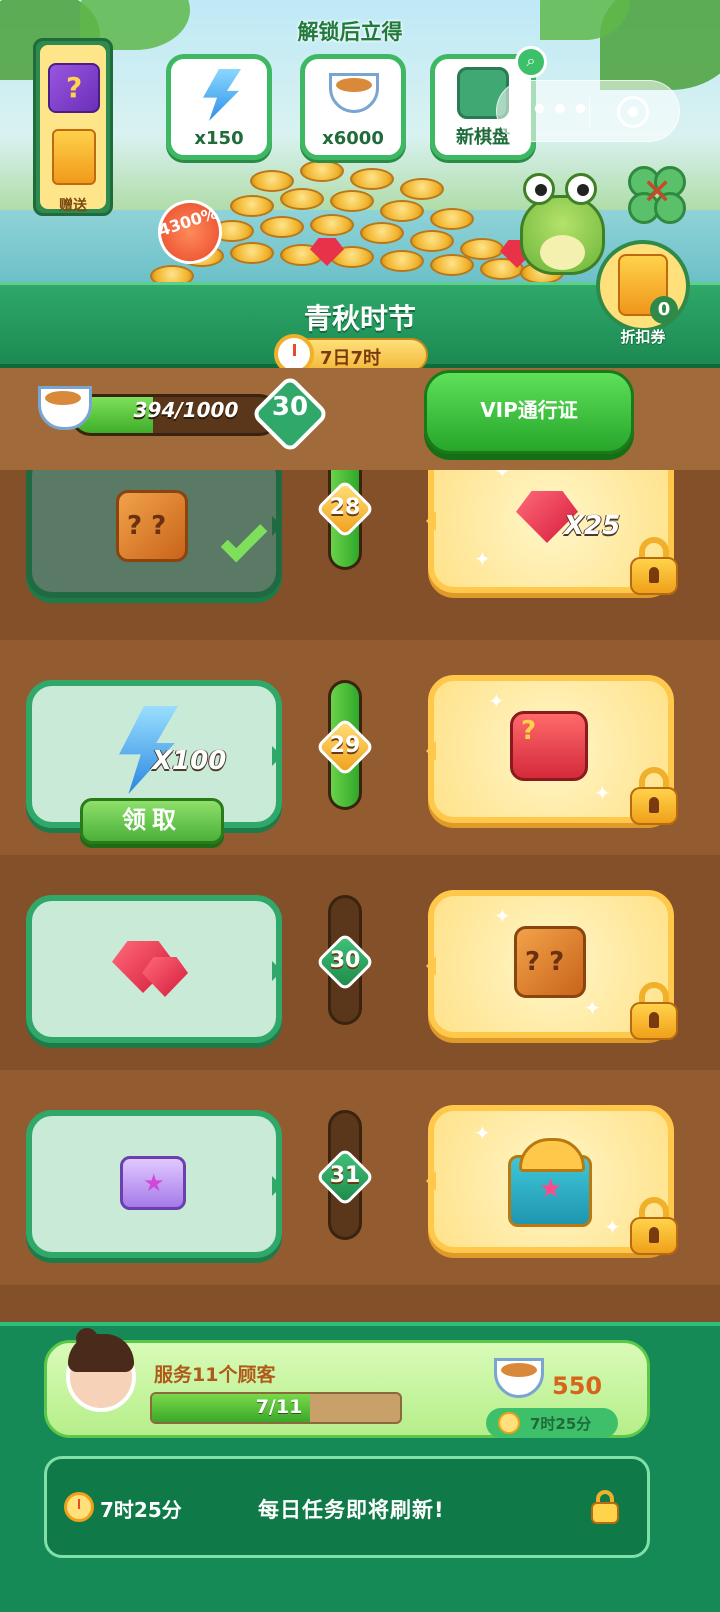 The height and width of the screenshot is (1612, 720). Describe the element at coordinates (592, 526) in the screenshot. I see `reward-qty: X25` at that location.